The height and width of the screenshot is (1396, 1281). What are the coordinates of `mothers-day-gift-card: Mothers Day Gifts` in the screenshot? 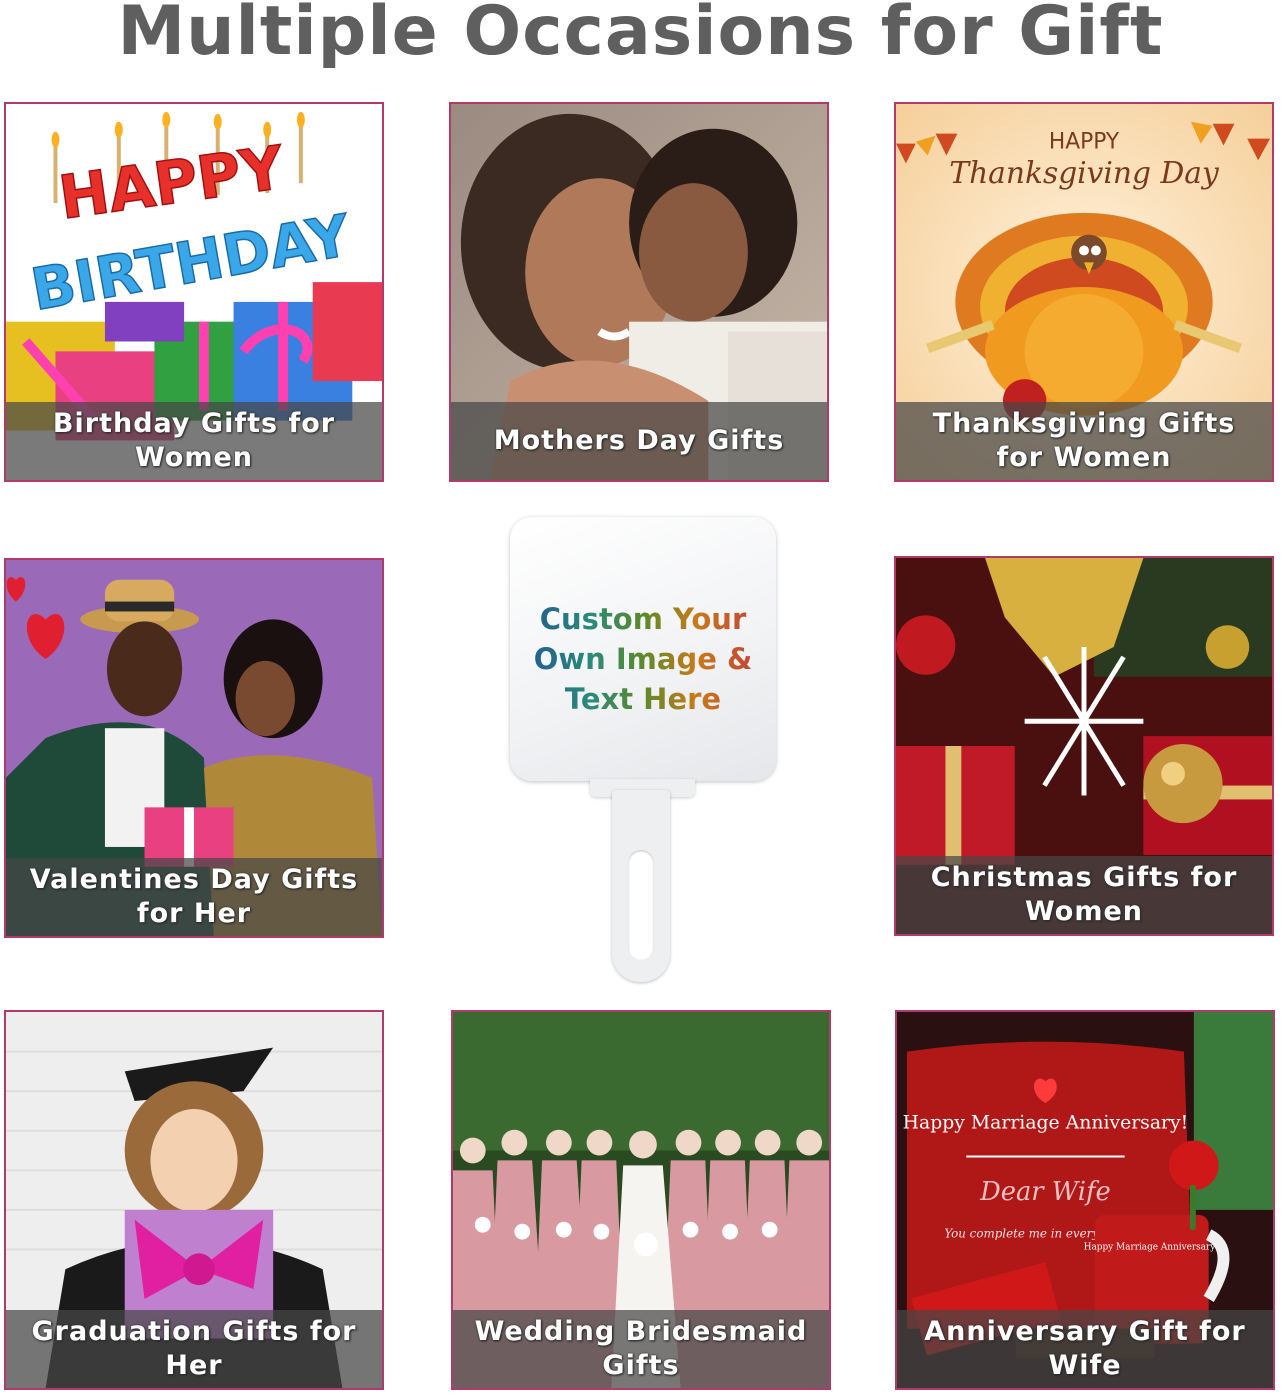 It's located at (639, 292).